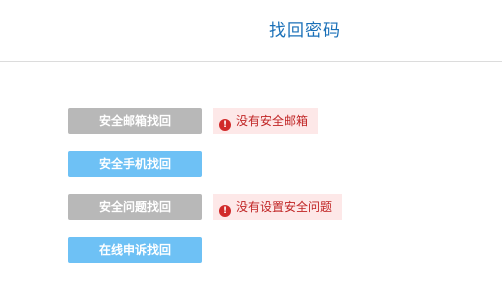 The width and height of the screenshot is (502, 301). I want to click on email-recovery-button: 安全邮箱找回, so click(135, 121).